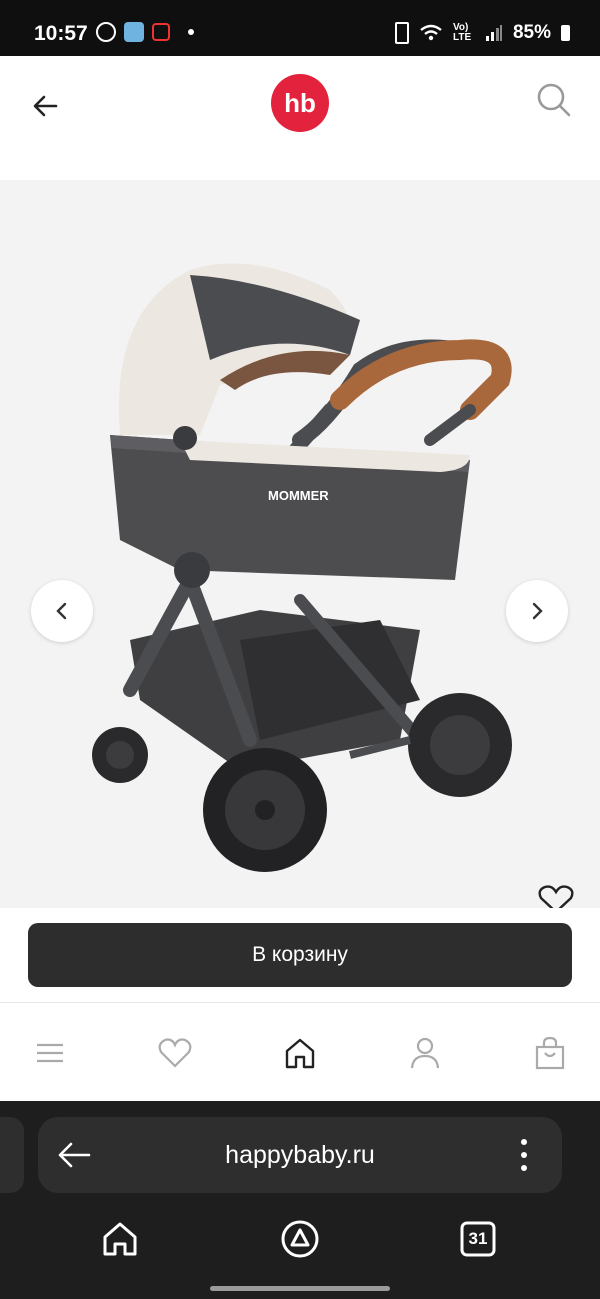  I want to click on gallery-prev-button, so click(62, 611).